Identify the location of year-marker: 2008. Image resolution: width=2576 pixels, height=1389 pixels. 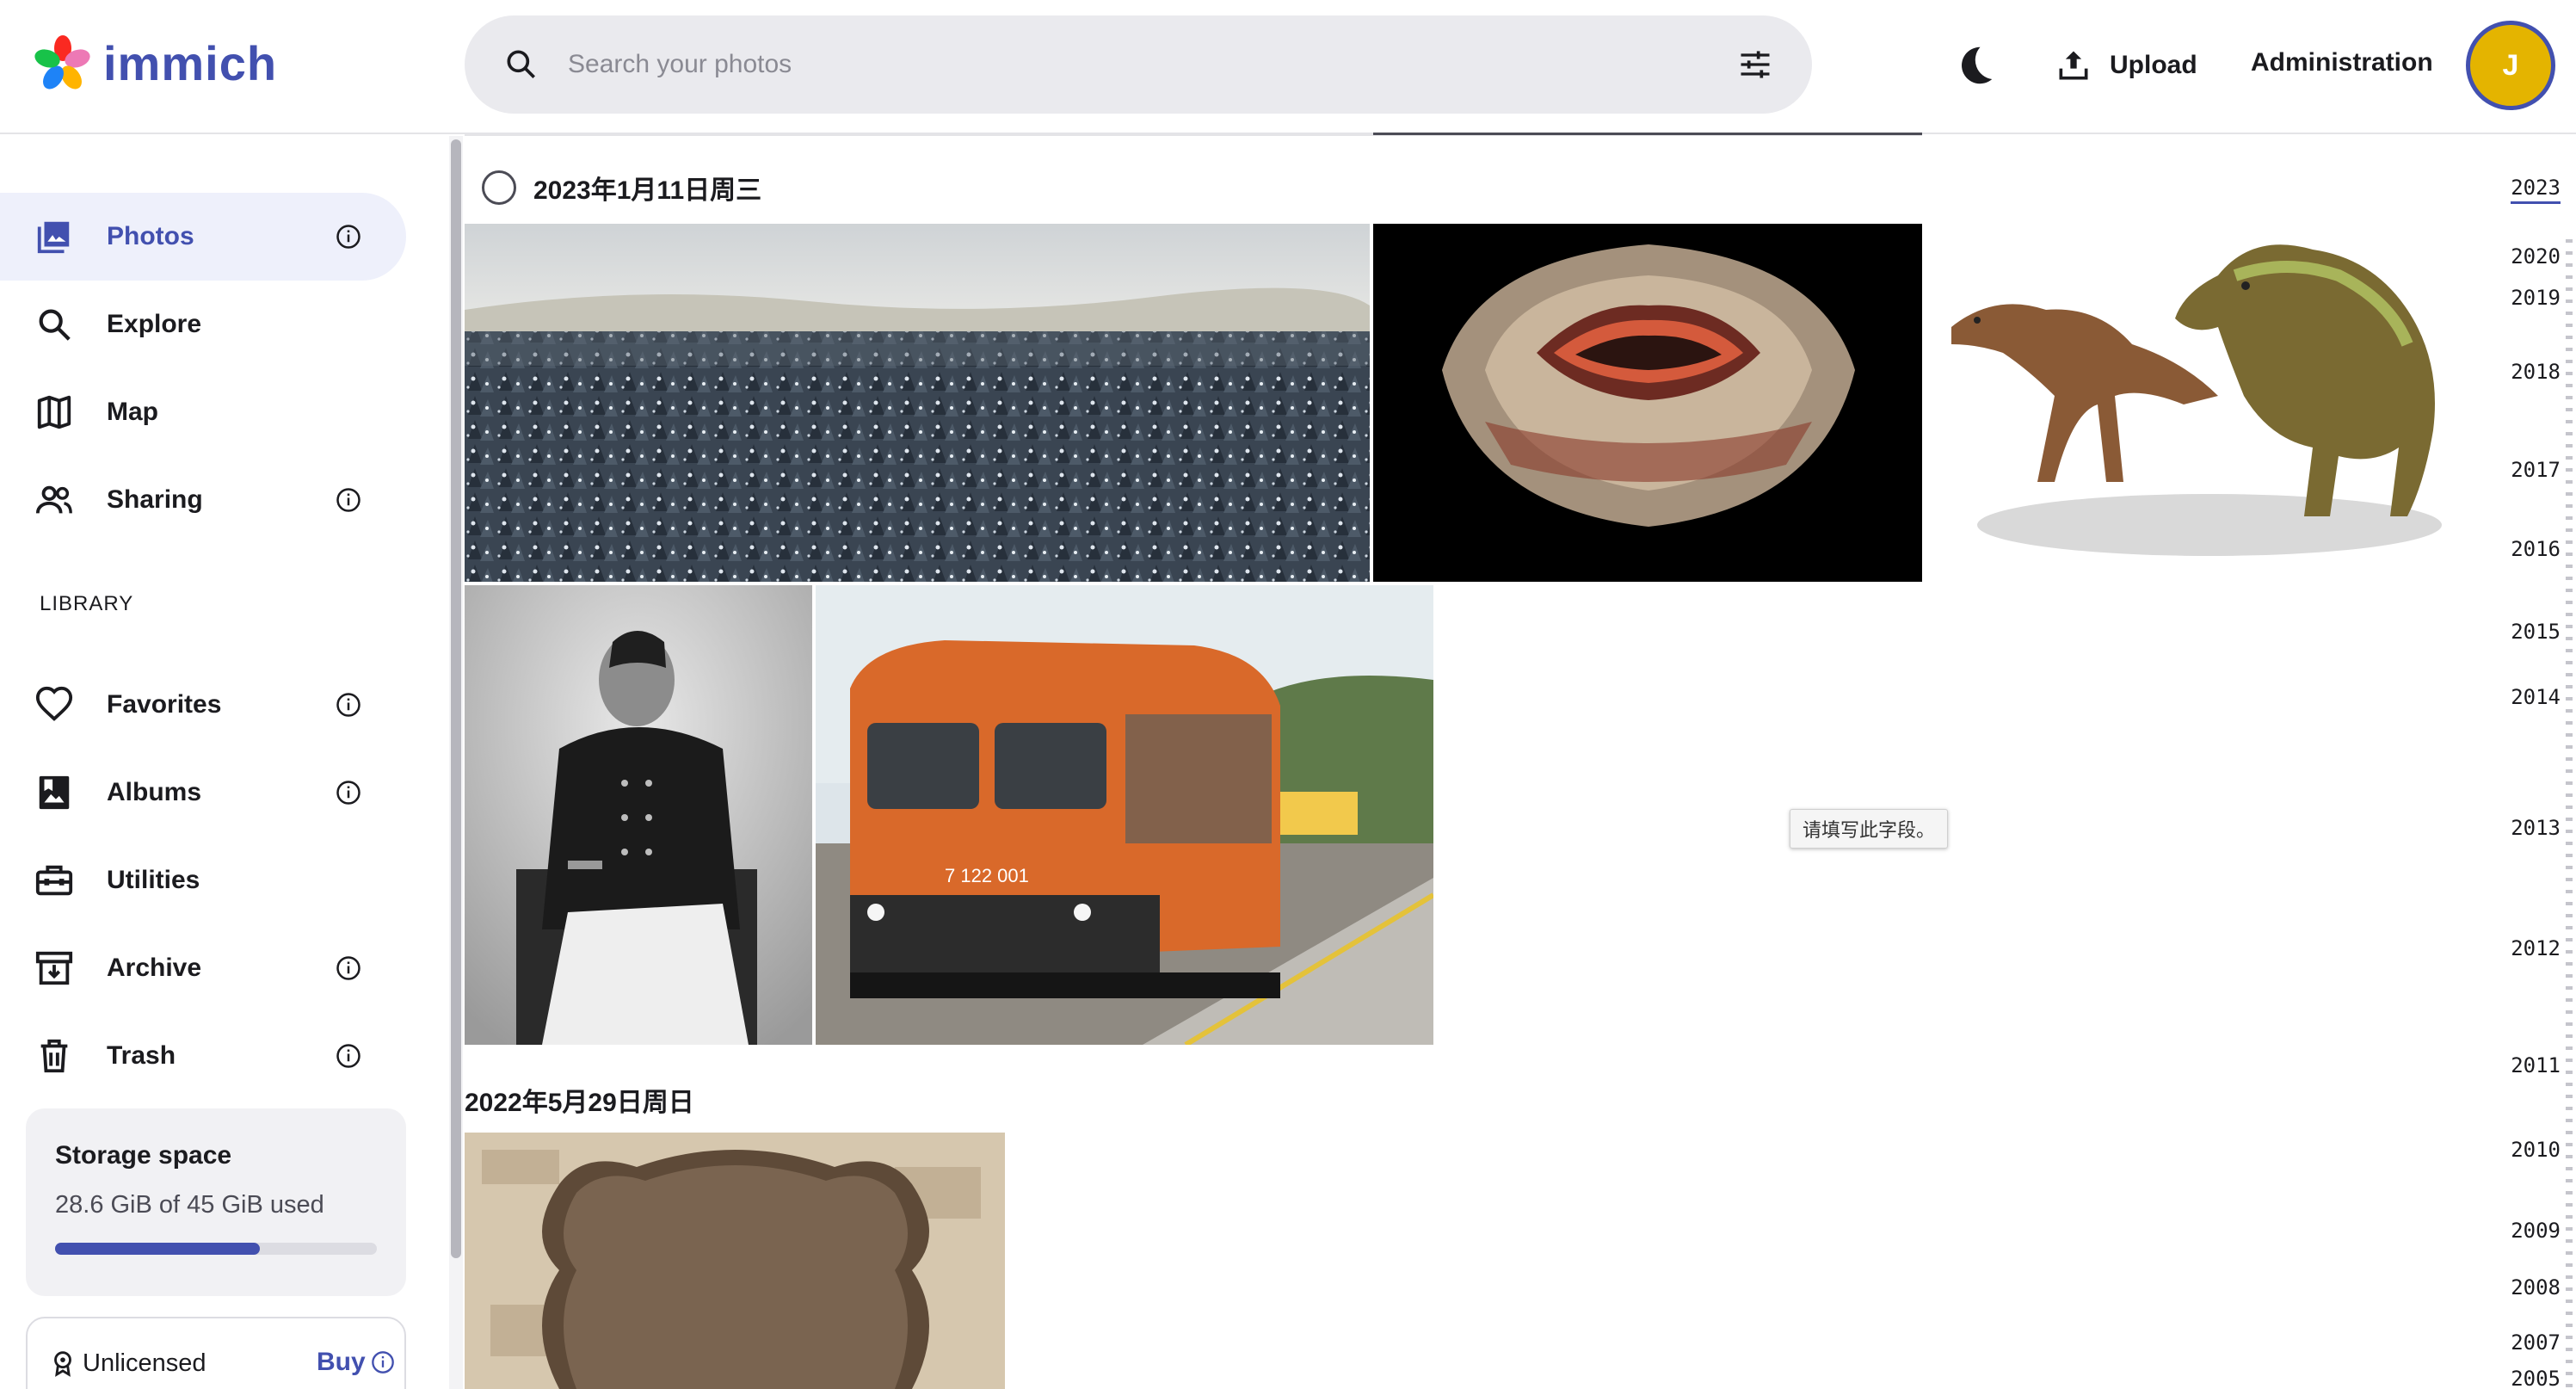
(2536, 1287).